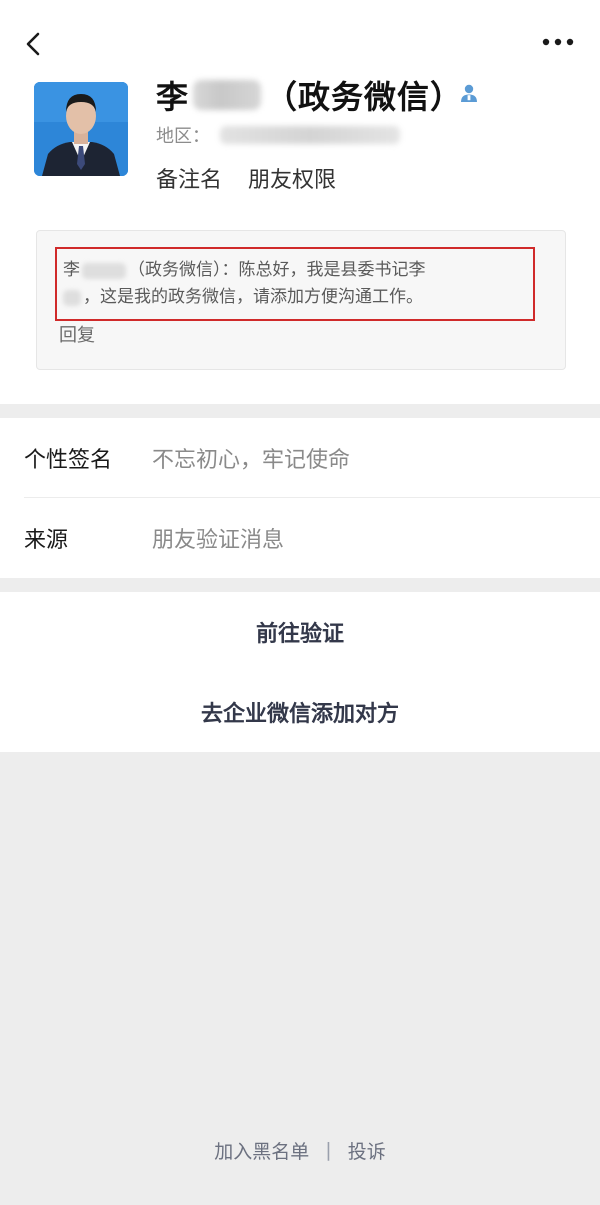  I want to click on region-redaction, so click(310, 135).